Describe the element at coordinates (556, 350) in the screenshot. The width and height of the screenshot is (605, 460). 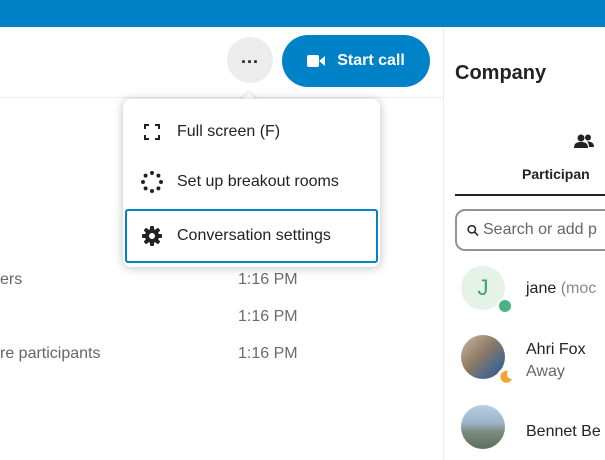
I see `participant-name: Ahri Fox` at that location.